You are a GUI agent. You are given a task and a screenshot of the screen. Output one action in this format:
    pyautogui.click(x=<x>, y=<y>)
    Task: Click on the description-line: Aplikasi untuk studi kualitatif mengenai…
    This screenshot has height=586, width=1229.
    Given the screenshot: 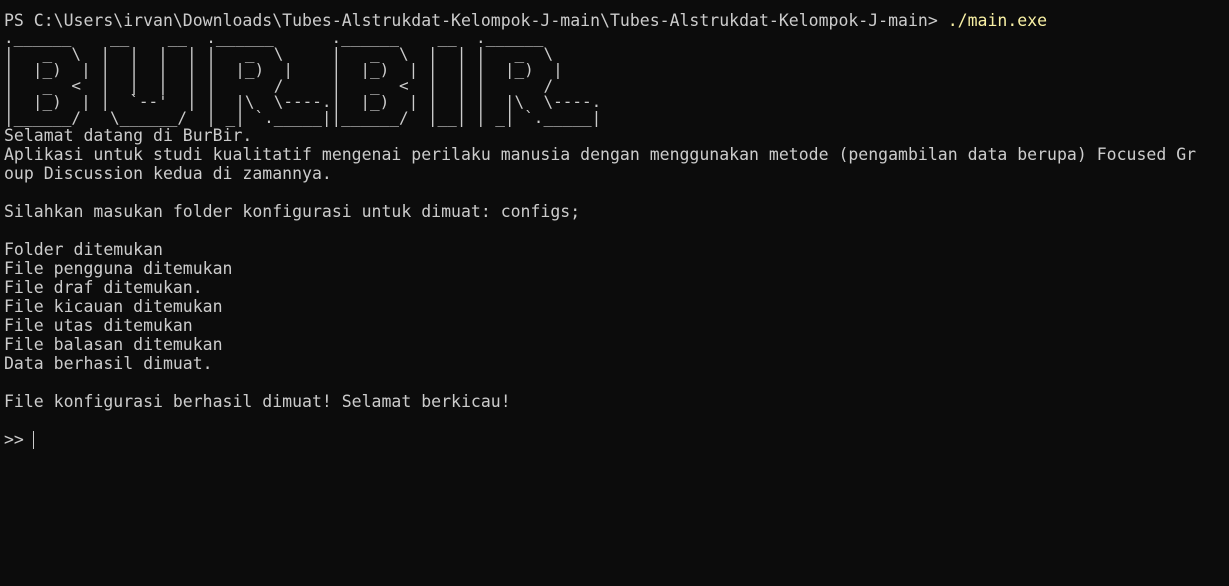 What is the action you would take?
    pyautogui.click(x=600, y=154)
    